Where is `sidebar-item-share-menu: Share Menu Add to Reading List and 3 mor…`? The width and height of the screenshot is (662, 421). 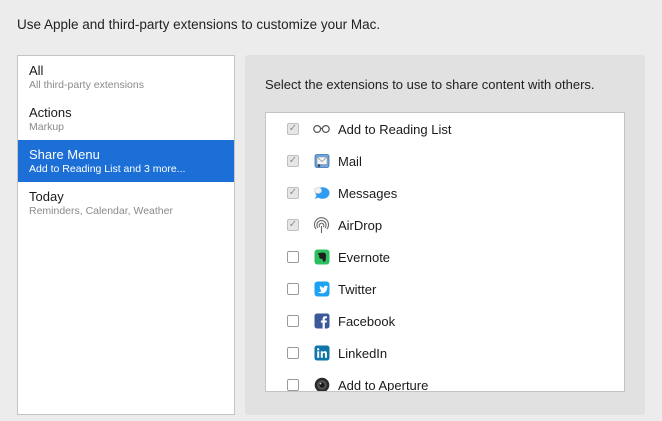
sidebar-item-share-menu: Share Menu Add to Reading List and 3 mor… is located at coordinates (126, 161).